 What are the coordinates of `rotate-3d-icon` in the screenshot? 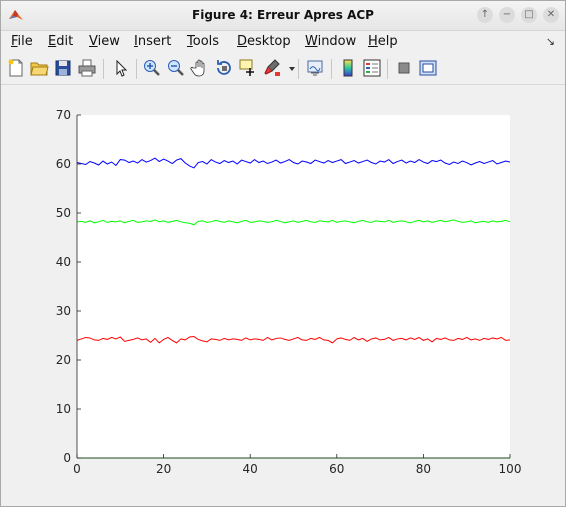 It's located at (224, 68).